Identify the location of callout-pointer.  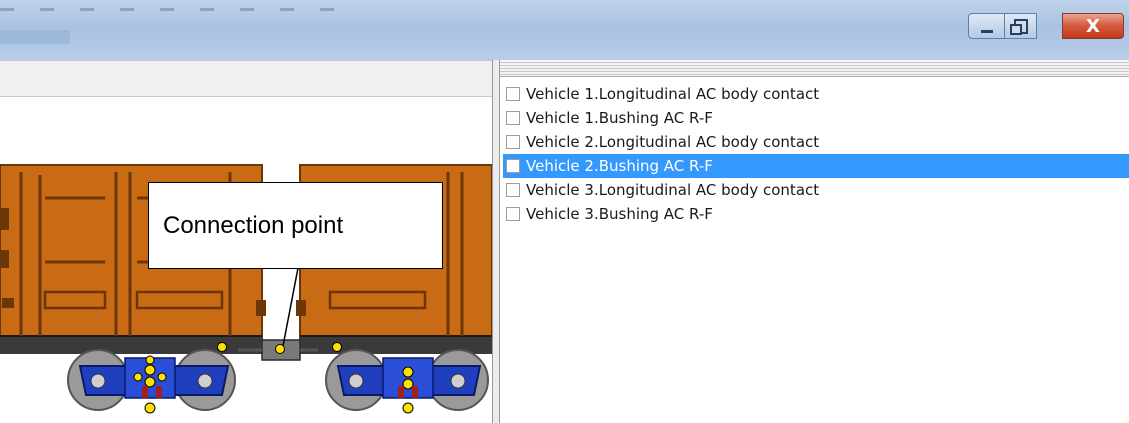
(290, 307).